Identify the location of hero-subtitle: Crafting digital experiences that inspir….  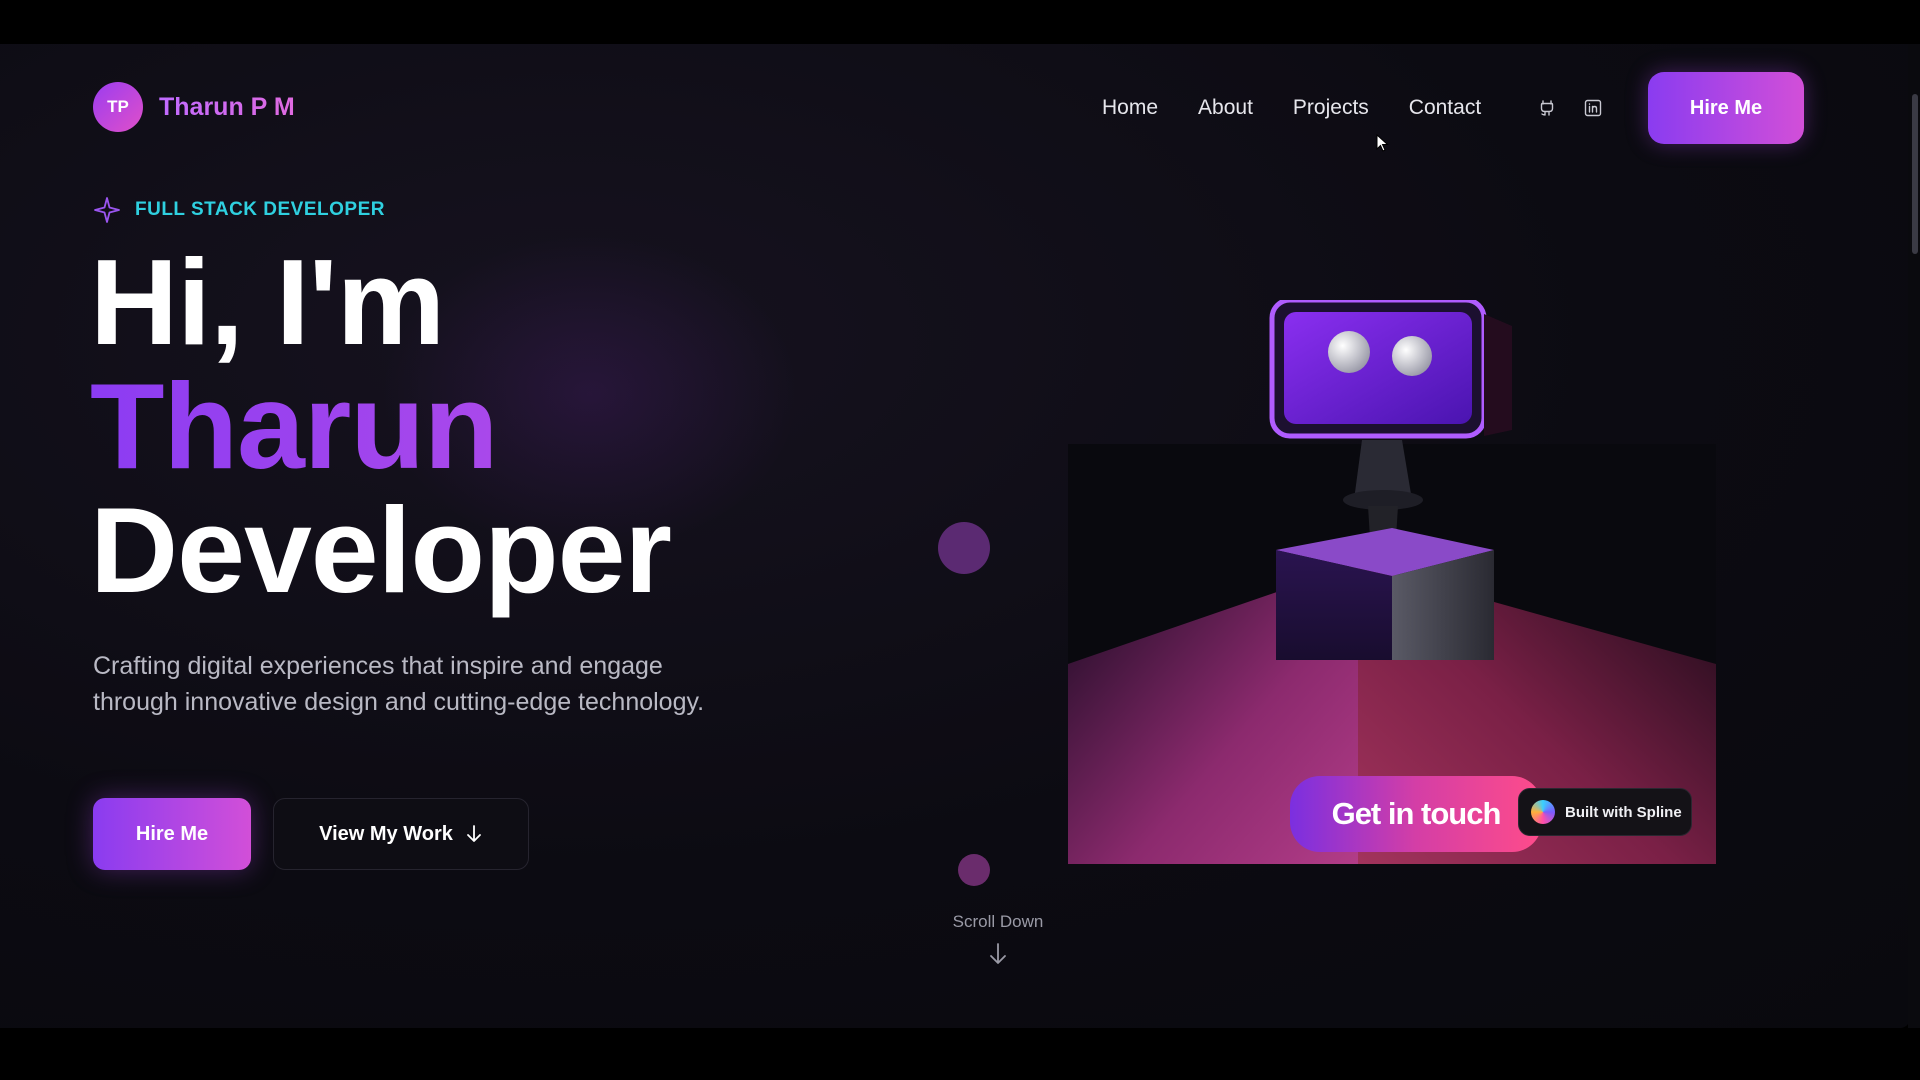
(399, 684).